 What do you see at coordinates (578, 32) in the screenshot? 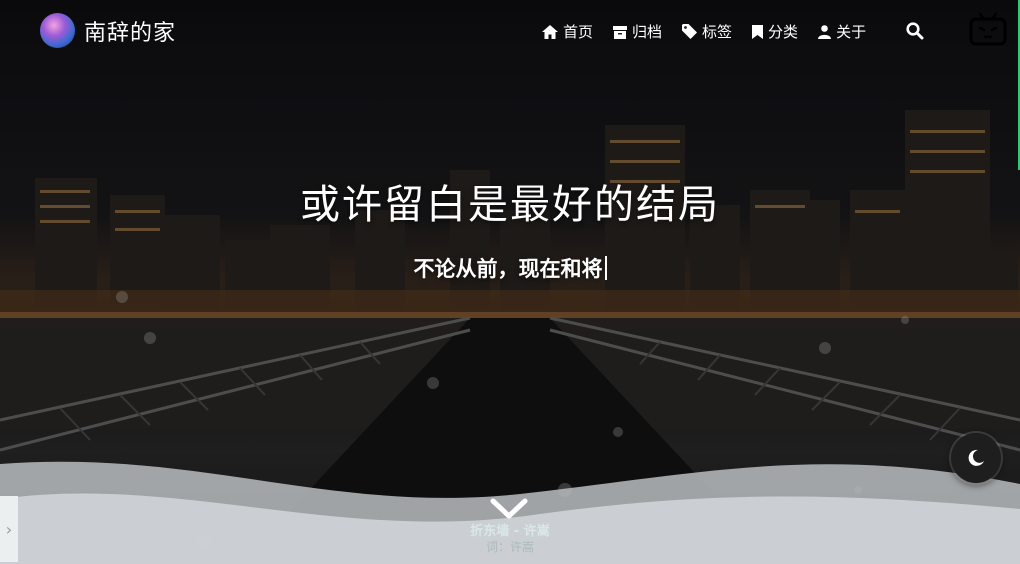
I see `nav-item-label: 首页` at bounding box center [578, 32].